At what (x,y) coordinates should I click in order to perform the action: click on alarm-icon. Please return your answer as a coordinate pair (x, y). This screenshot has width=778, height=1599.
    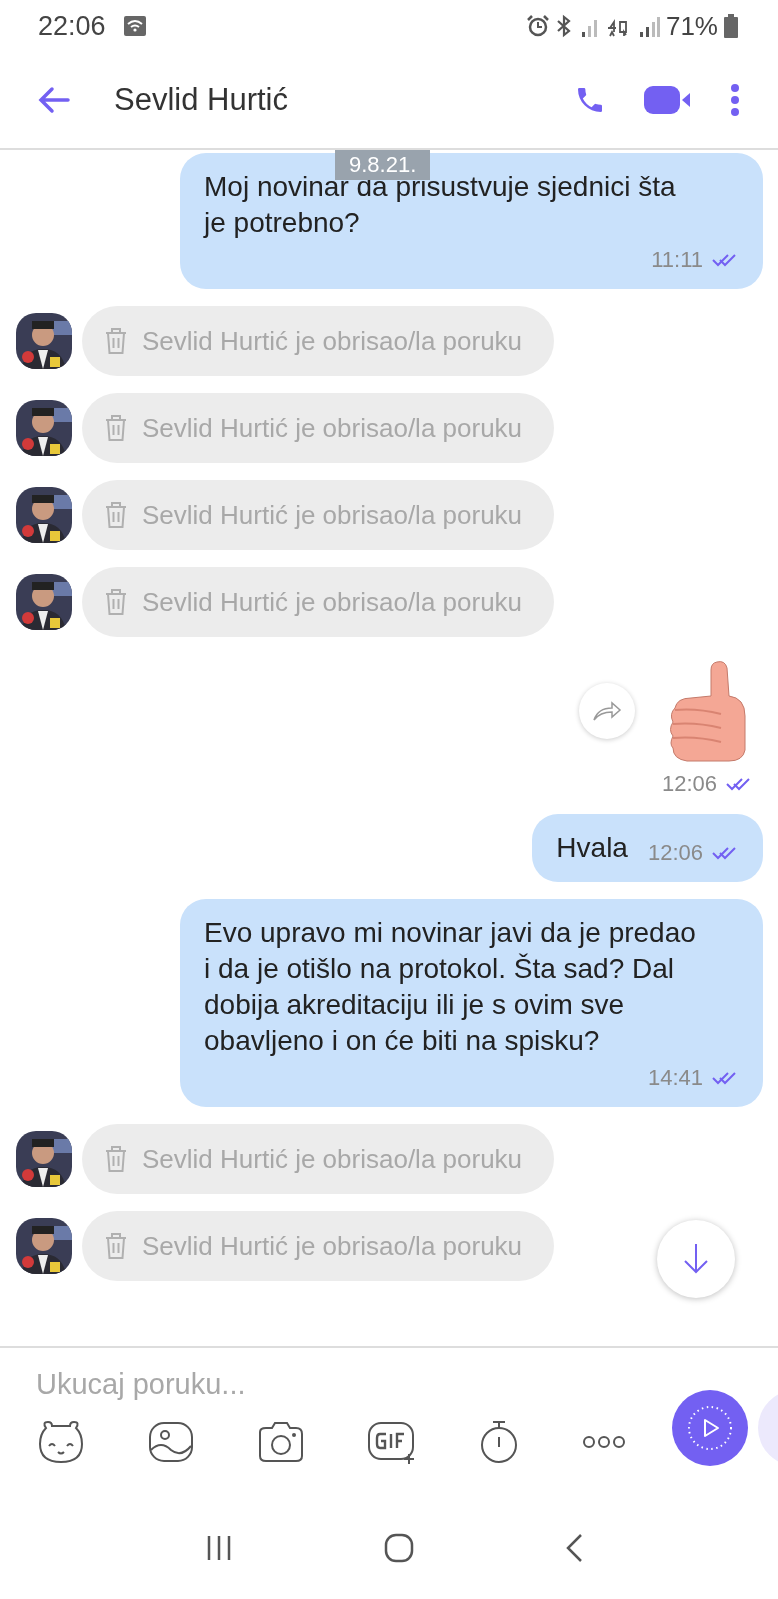
    Looking at the image, I should click on (537, 26).